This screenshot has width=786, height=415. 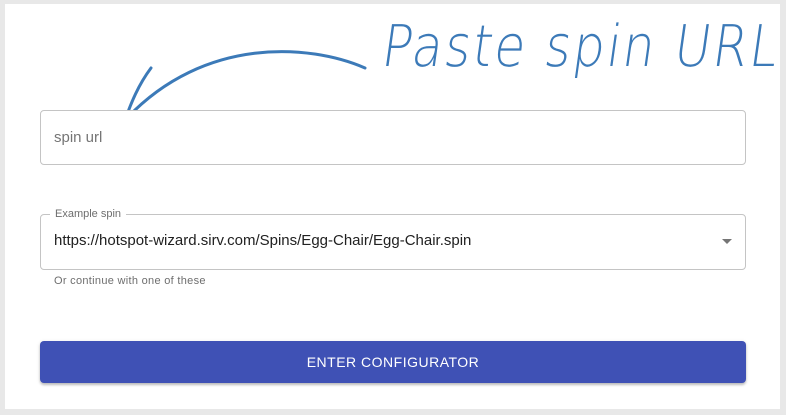 What do you see at coordinates (581, 46) in the screenshot?
I see `paste-hint-text: Paste spin URL` at bounding box center [581, 46].